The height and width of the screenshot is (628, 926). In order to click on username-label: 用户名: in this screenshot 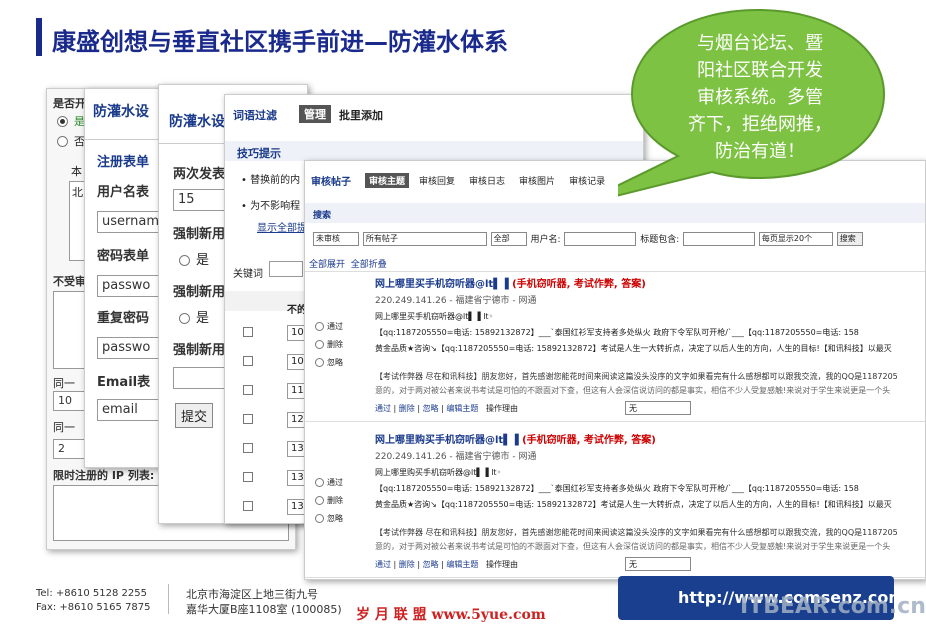, I will do `click(545, 240)`.